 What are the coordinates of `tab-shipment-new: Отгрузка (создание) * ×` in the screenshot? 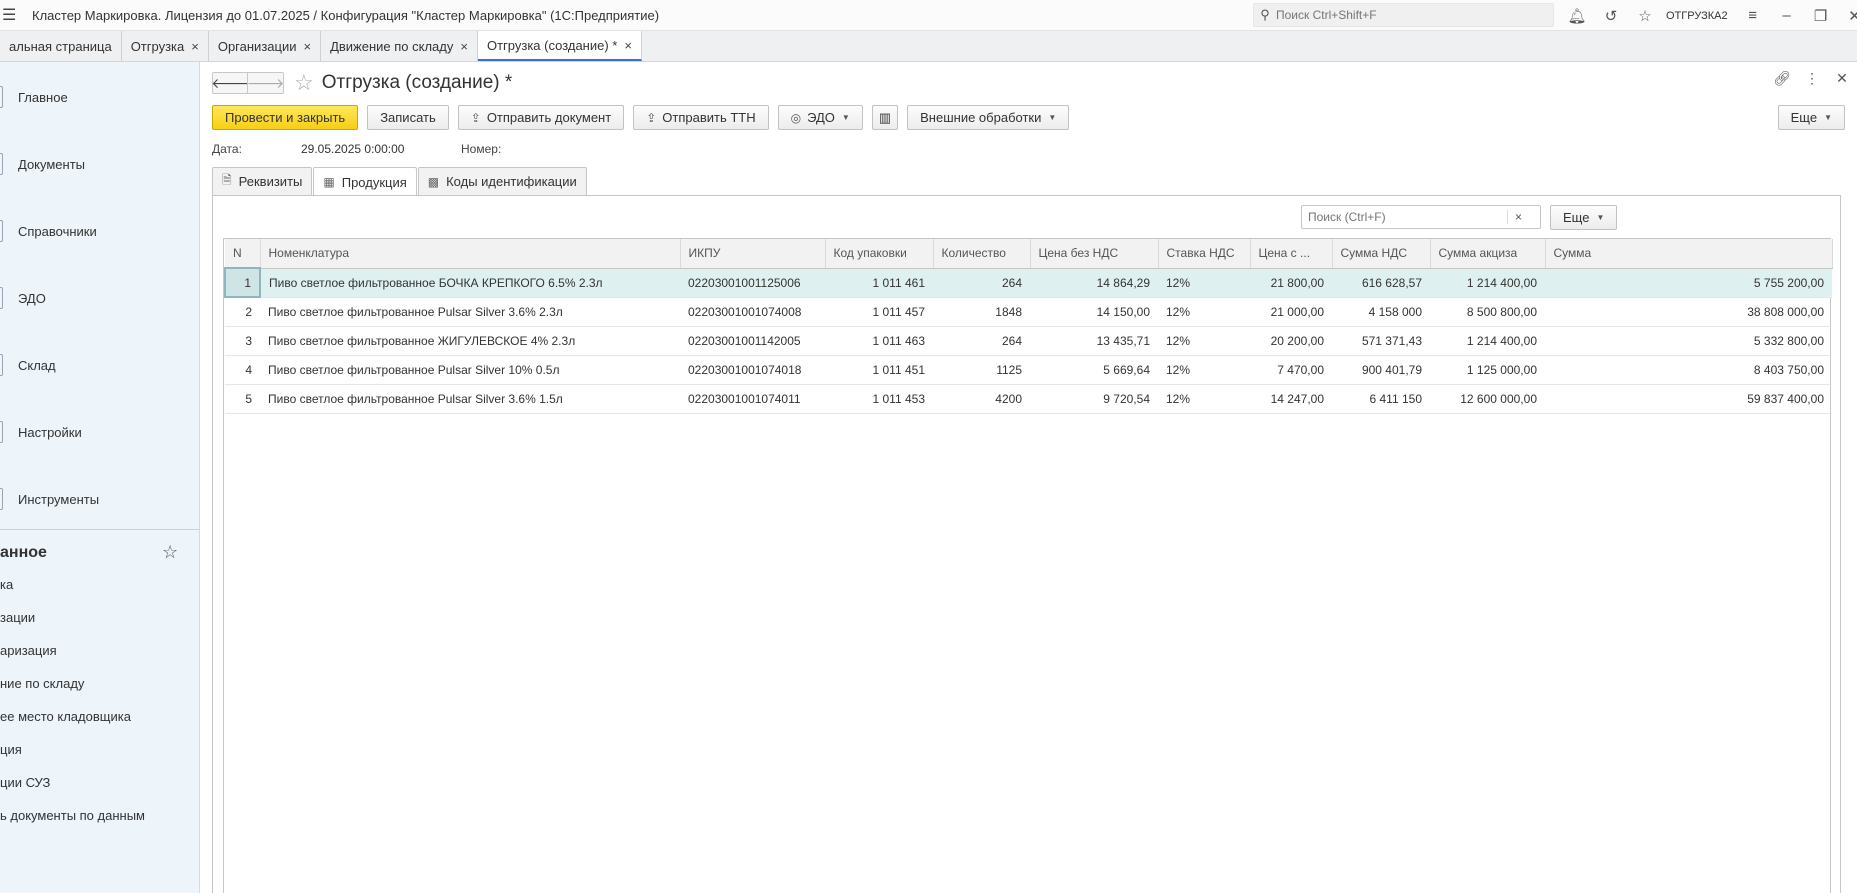 It's located at (559, 46).